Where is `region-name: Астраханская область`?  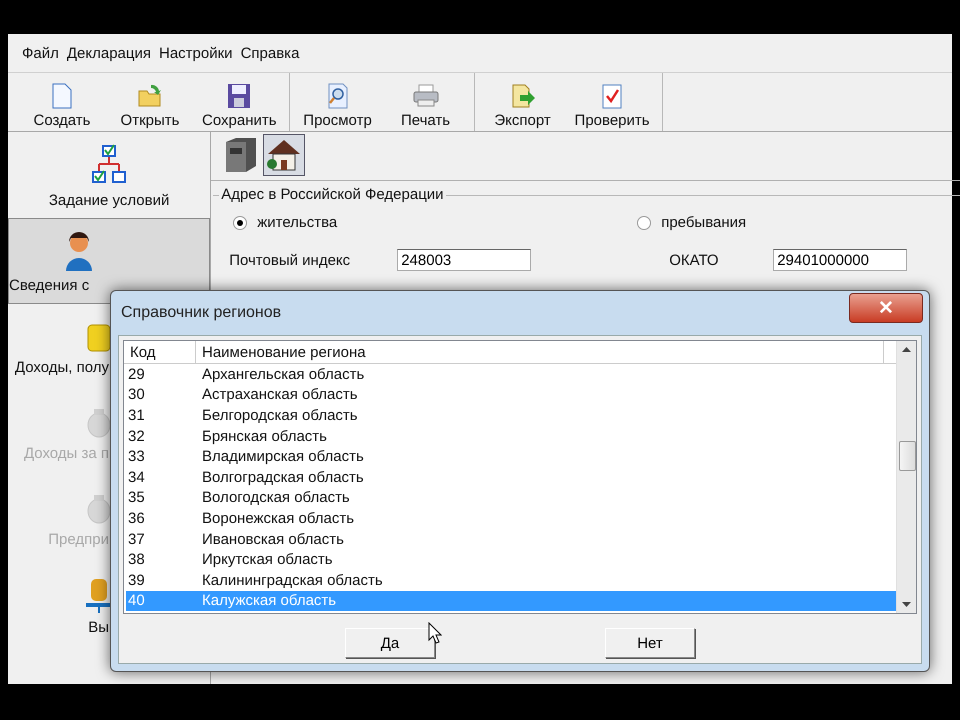 region-name: Астраханская область is located at coordinates (280, 395).